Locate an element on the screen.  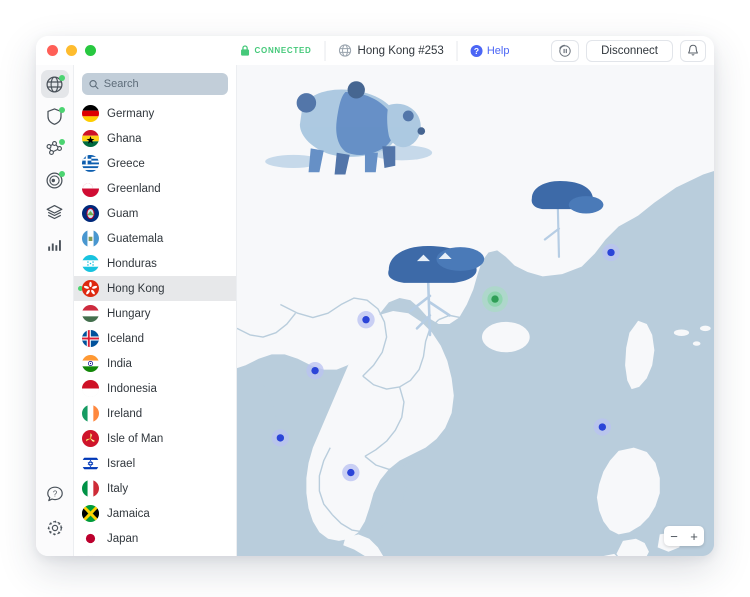
country-name-label: Guam is located at coordinates (123, 213).